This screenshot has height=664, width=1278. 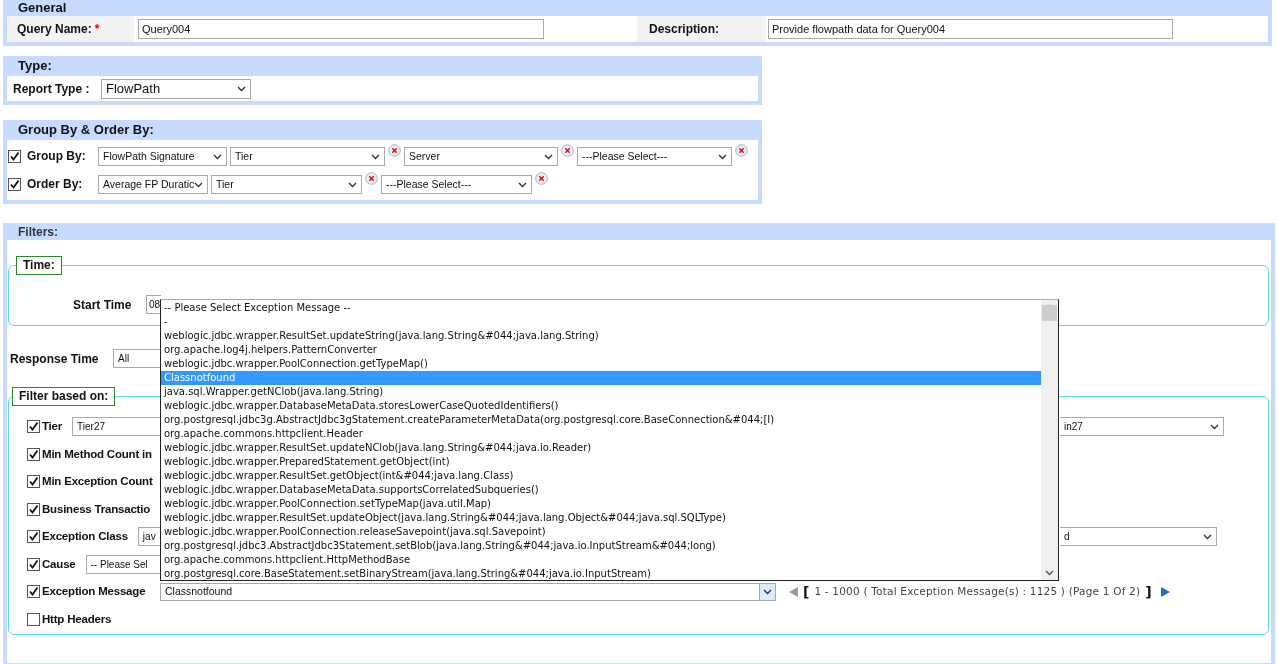 What do you see at coordinates (382, 130) in the screenshot?
I see `panel-header: Group By & Order By:` at bounding box center [382, 130].